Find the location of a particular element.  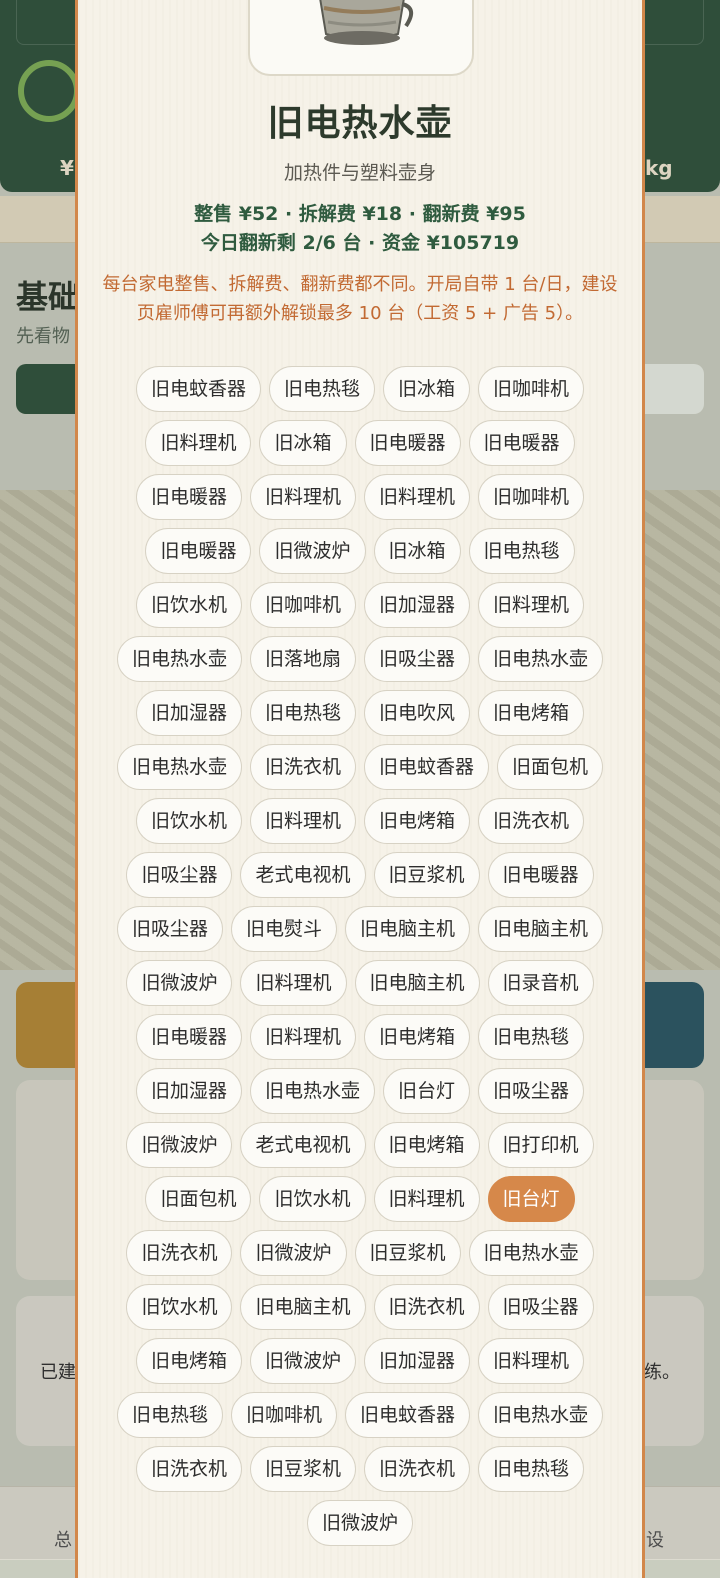

refurb-stats: 今日翻新剩 2/6 台 · 资金 ¥105719 is located at coordinates (360, 243).